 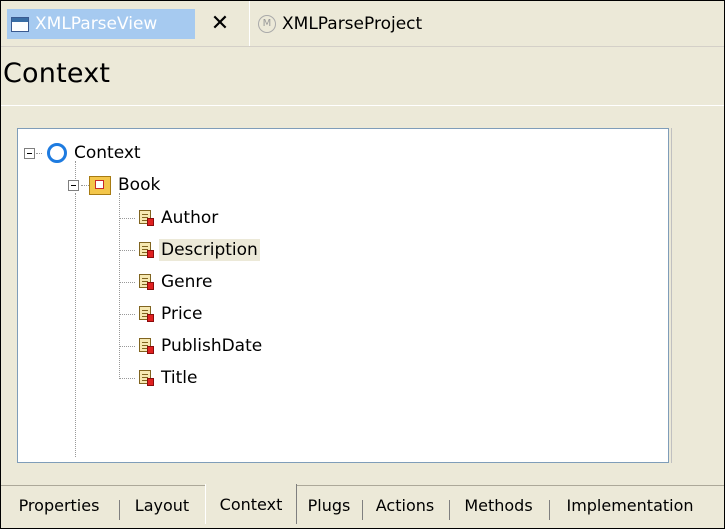 I want to click on tree-attribute-author: Author, so click(x=179, y=218).